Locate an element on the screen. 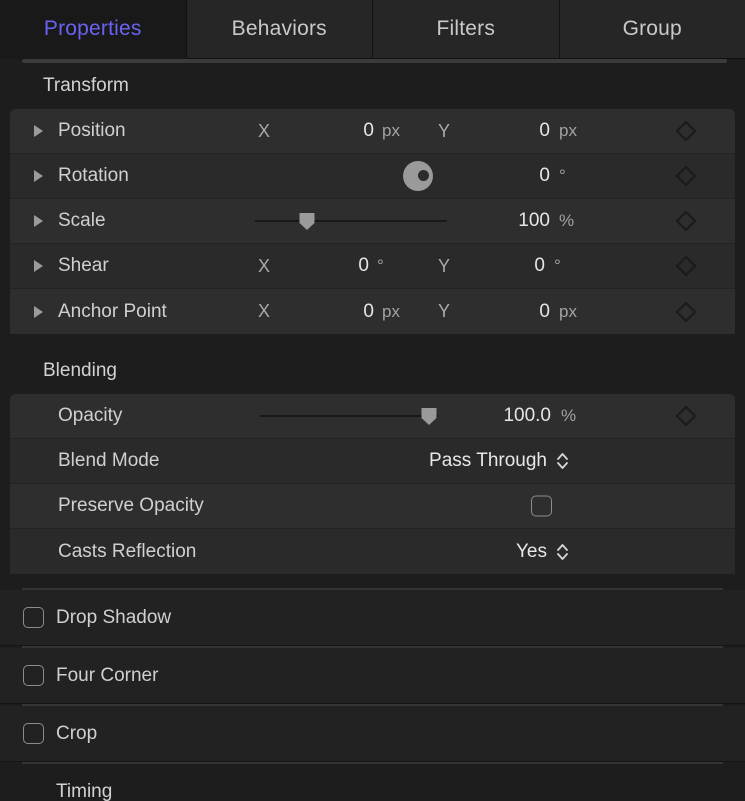  blend-mode-value: Pass Through is located at coordinates (488, 460).